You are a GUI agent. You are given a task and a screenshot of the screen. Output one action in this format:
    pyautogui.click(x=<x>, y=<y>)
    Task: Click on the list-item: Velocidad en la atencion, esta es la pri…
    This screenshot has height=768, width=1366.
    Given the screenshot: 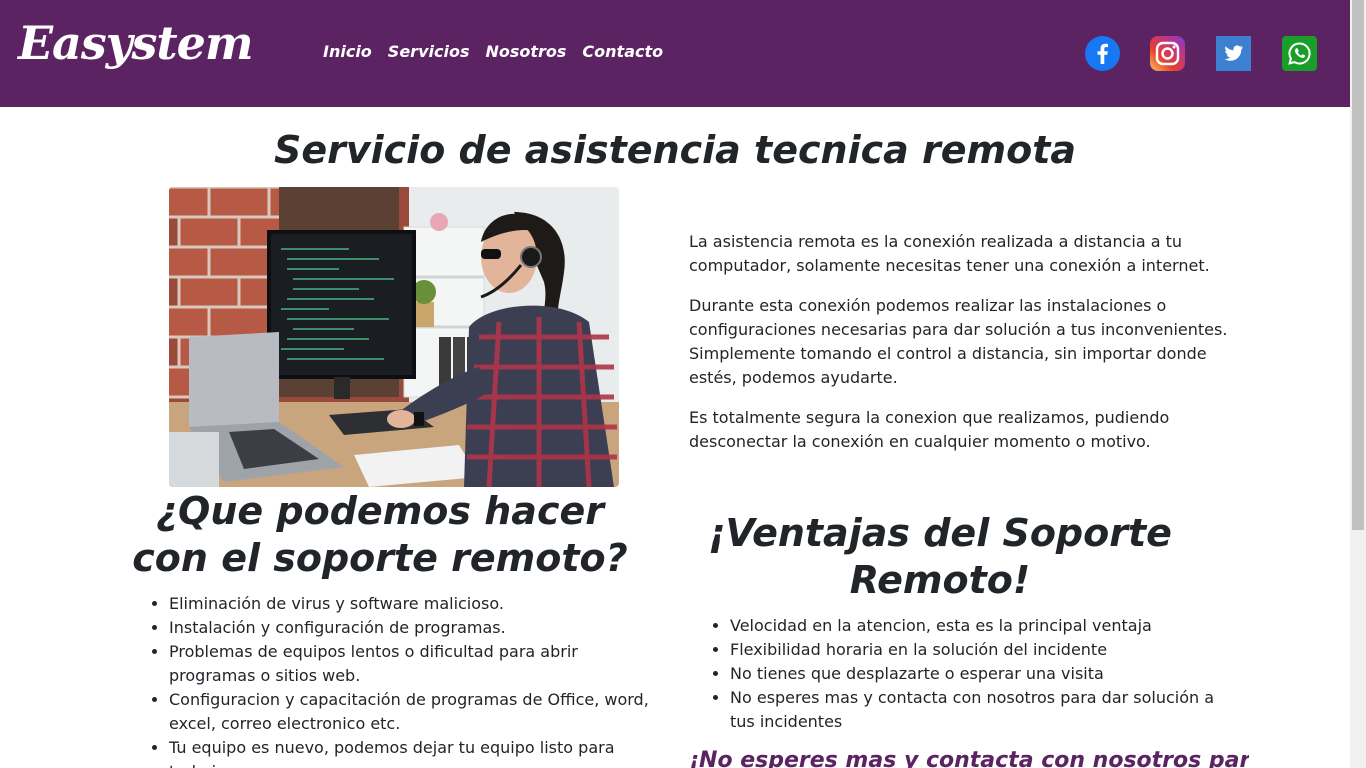 What is the action you would take?
    pyautogui.click(x=982, y=626)
    